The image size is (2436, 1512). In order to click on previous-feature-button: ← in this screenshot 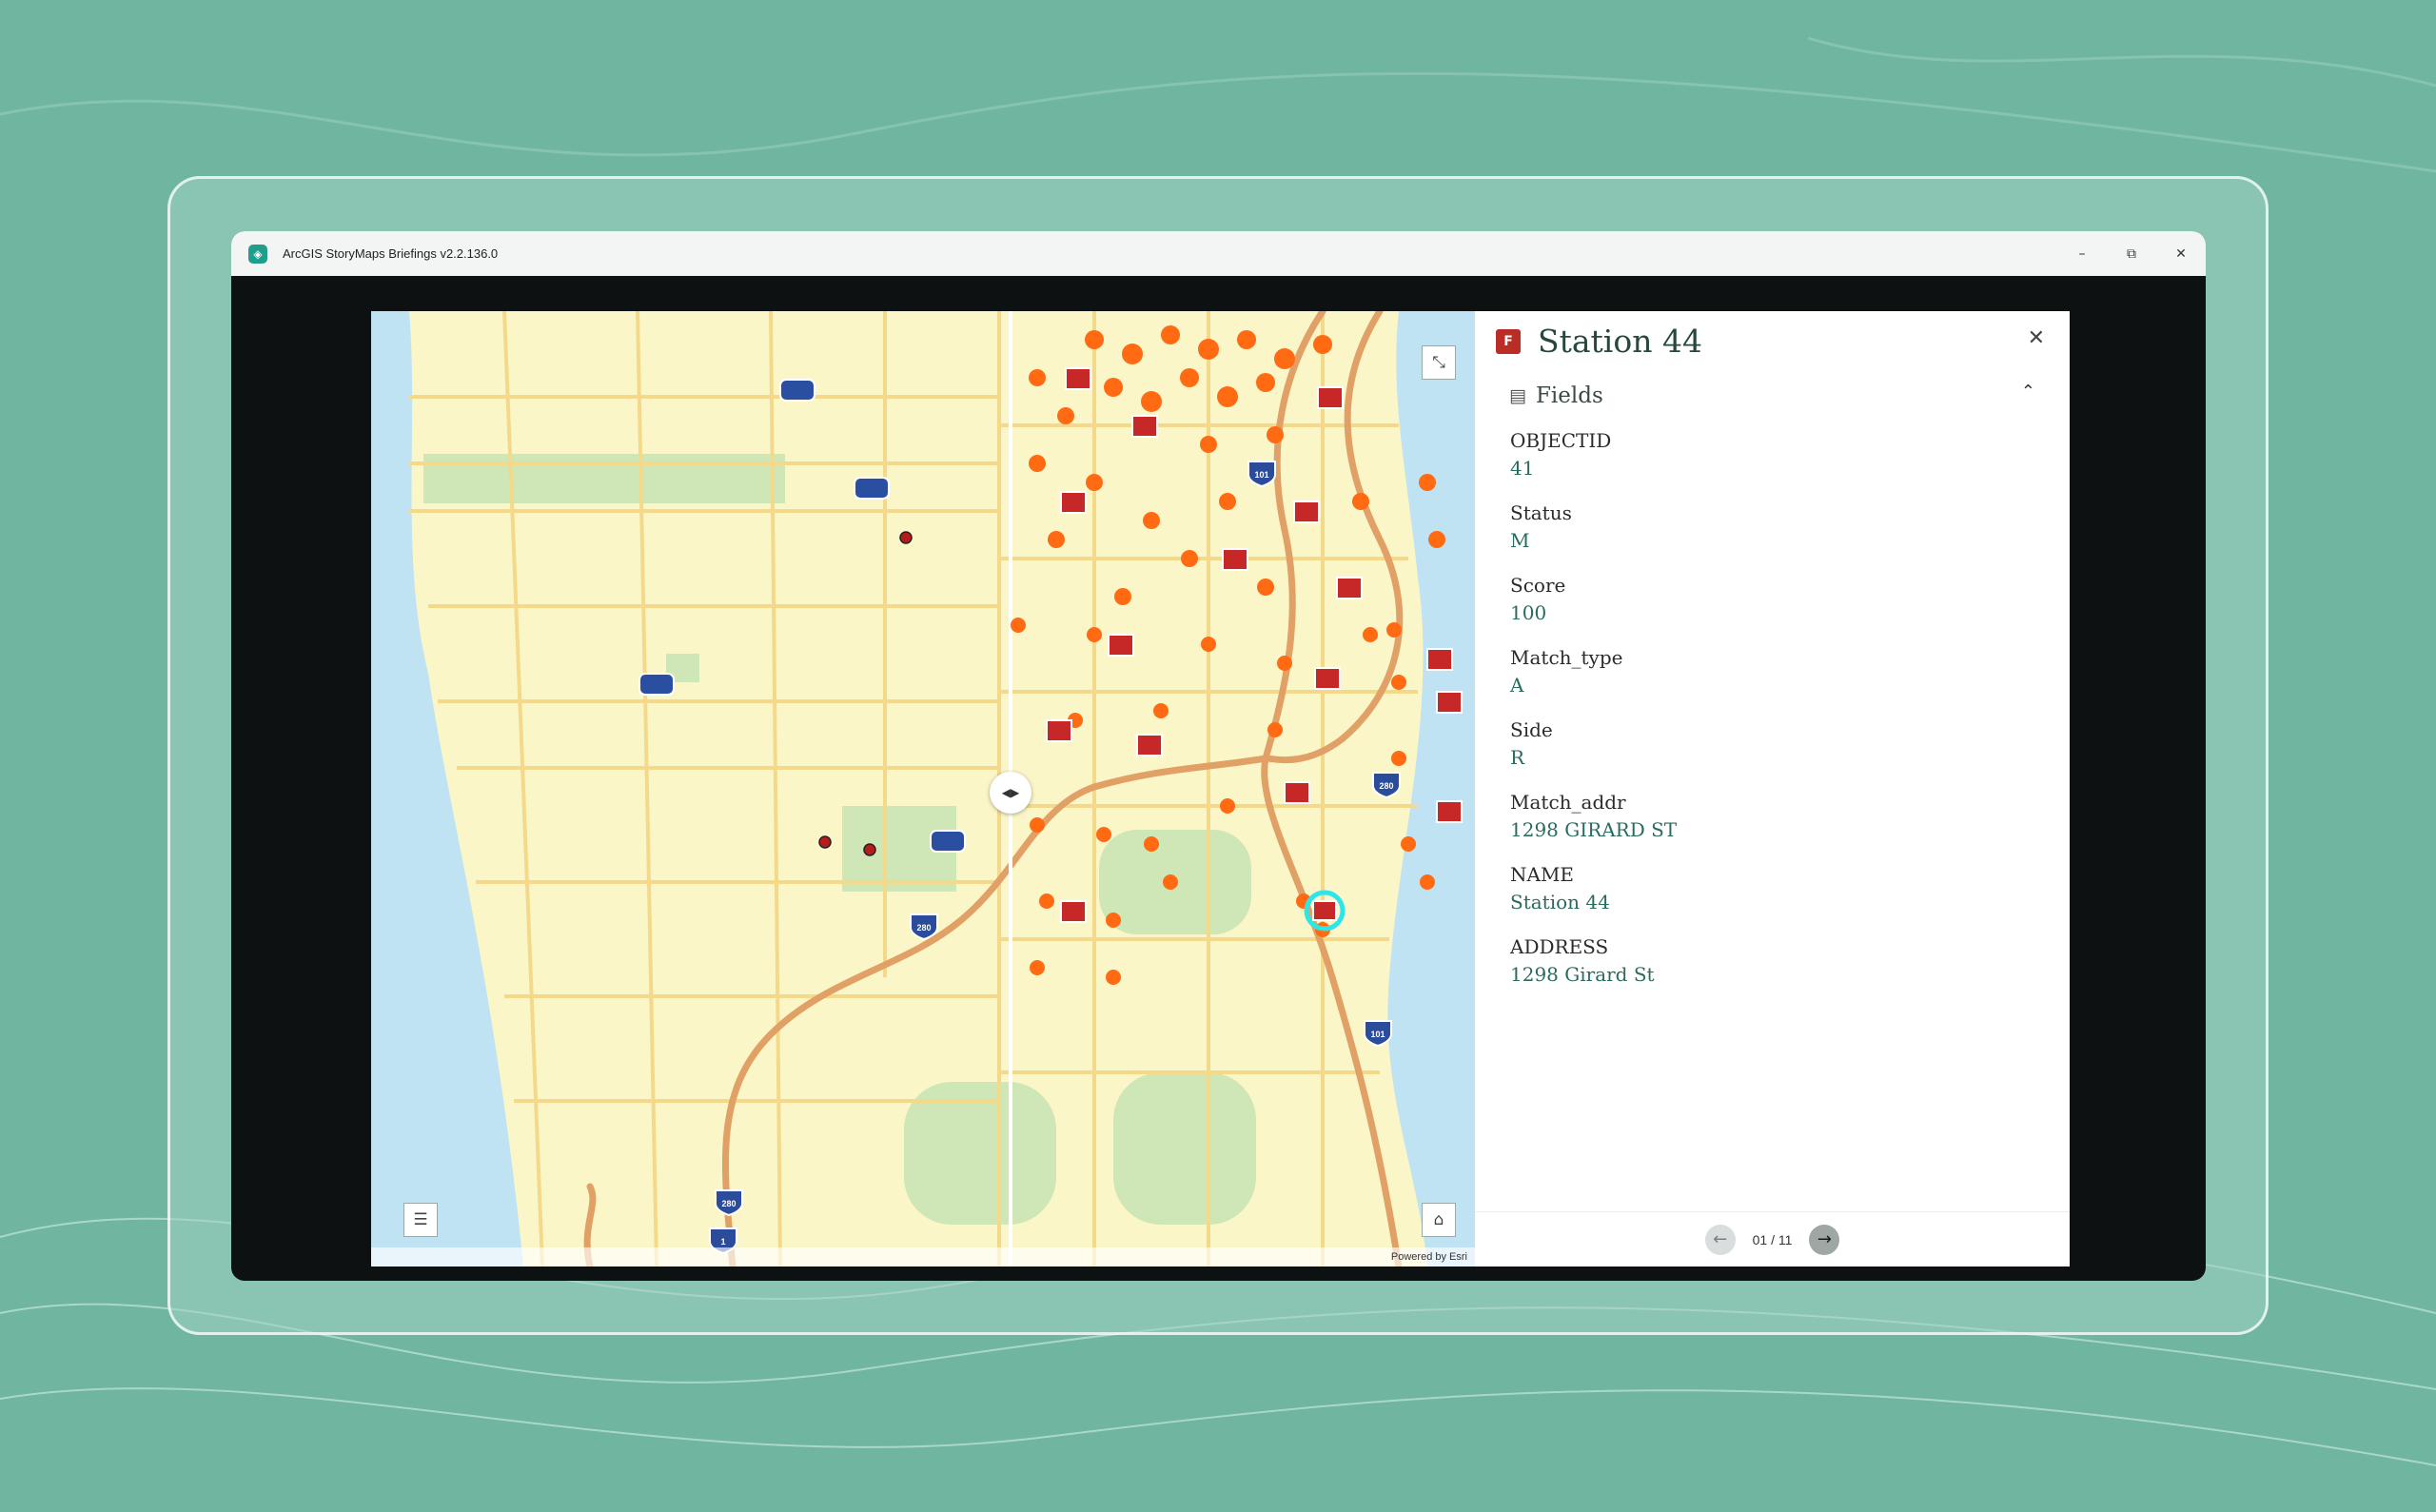, I will do `click(1720, 1239)`.